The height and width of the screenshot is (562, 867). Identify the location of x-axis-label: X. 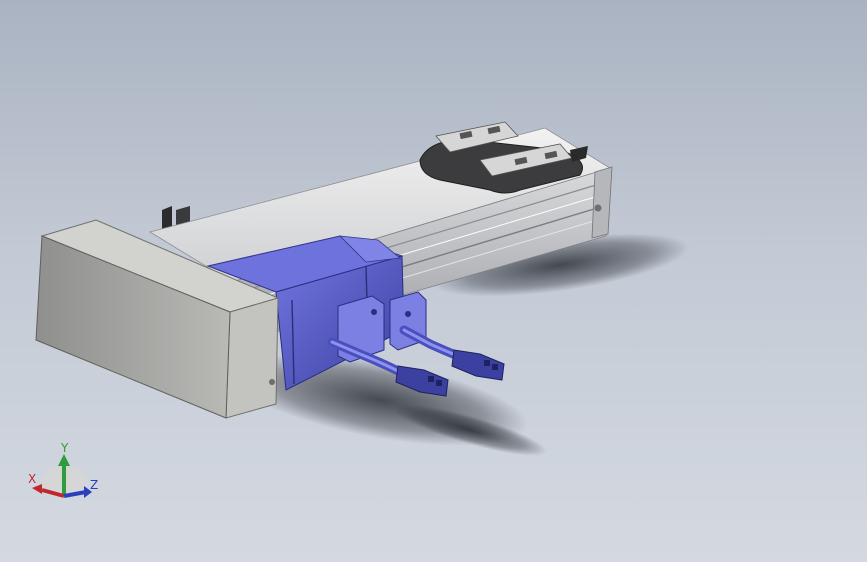
(32, 479).